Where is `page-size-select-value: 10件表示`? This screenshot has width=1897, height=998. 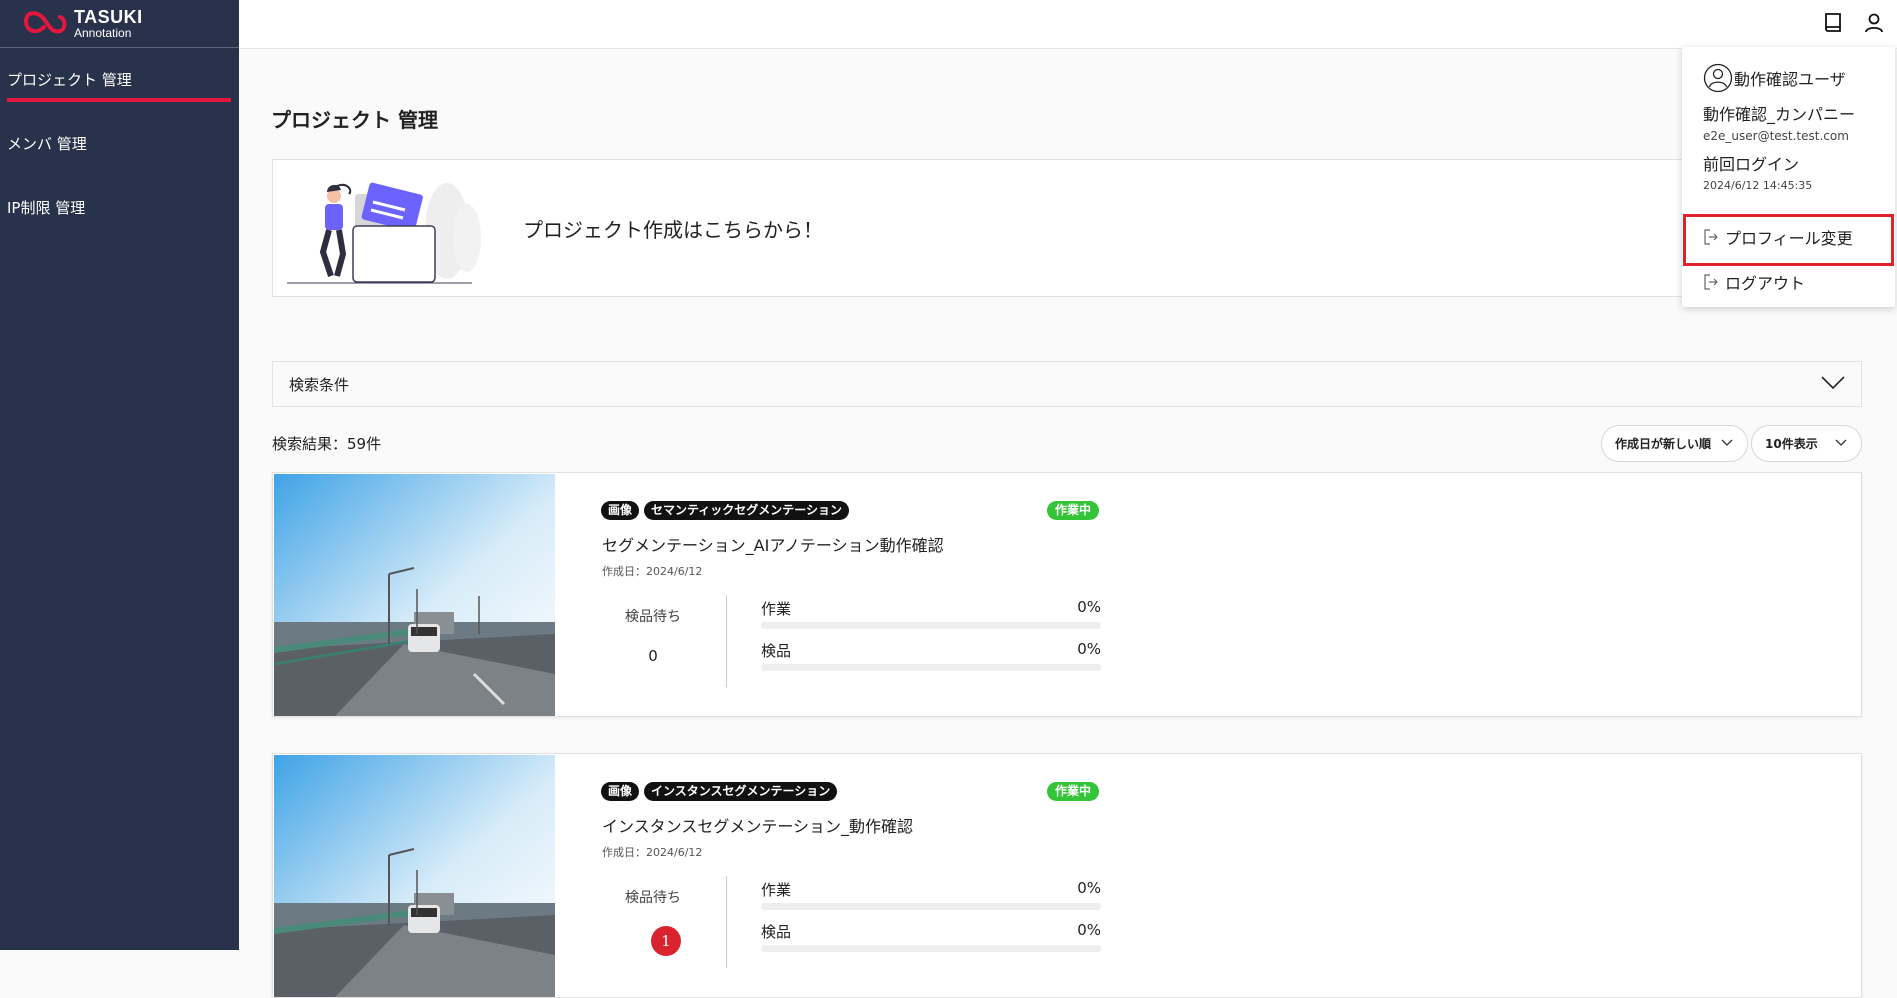 page-size-select-value: 10件表示 is located at coordinates (1791, 444).